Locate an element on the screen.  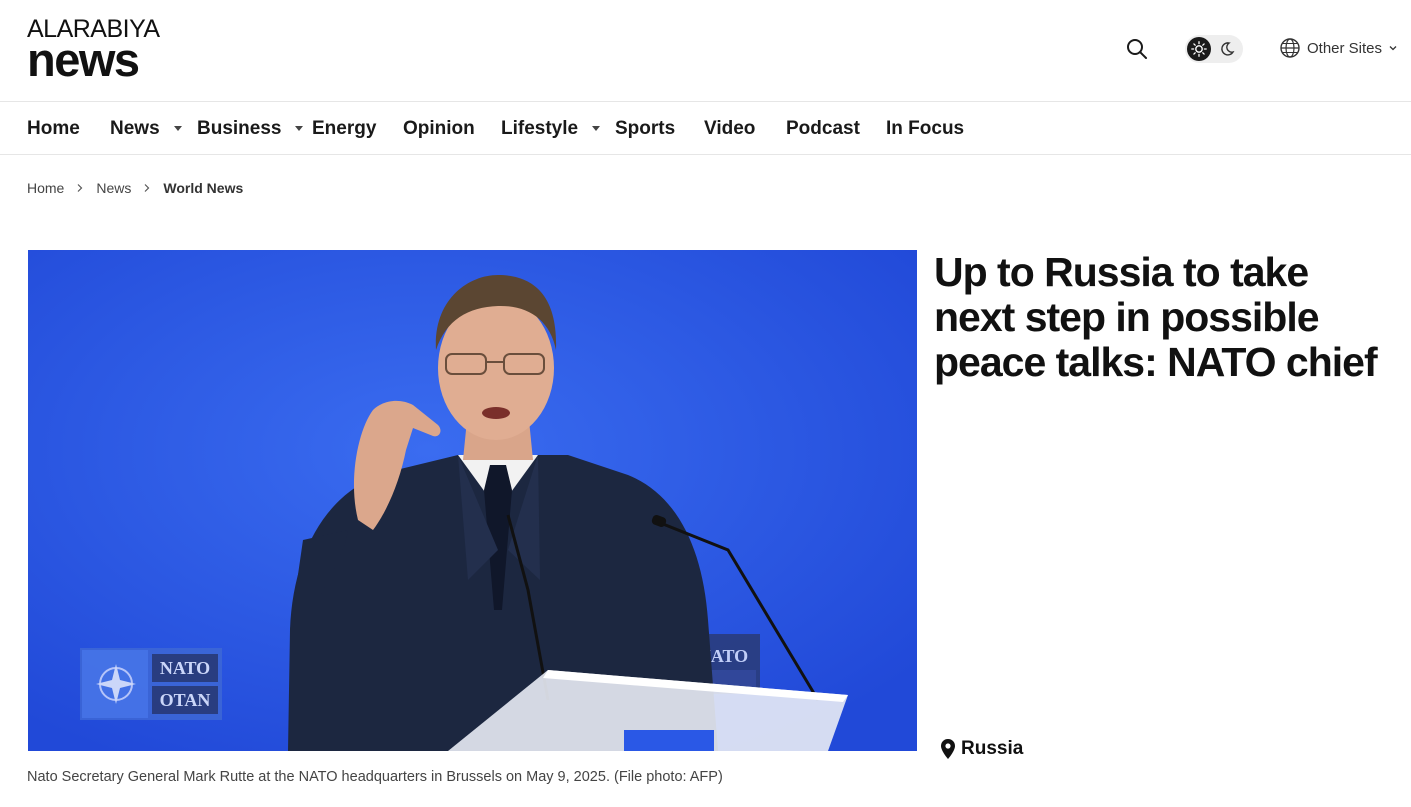
nav-item-sports: Sports is located at coordinates (645, 128).